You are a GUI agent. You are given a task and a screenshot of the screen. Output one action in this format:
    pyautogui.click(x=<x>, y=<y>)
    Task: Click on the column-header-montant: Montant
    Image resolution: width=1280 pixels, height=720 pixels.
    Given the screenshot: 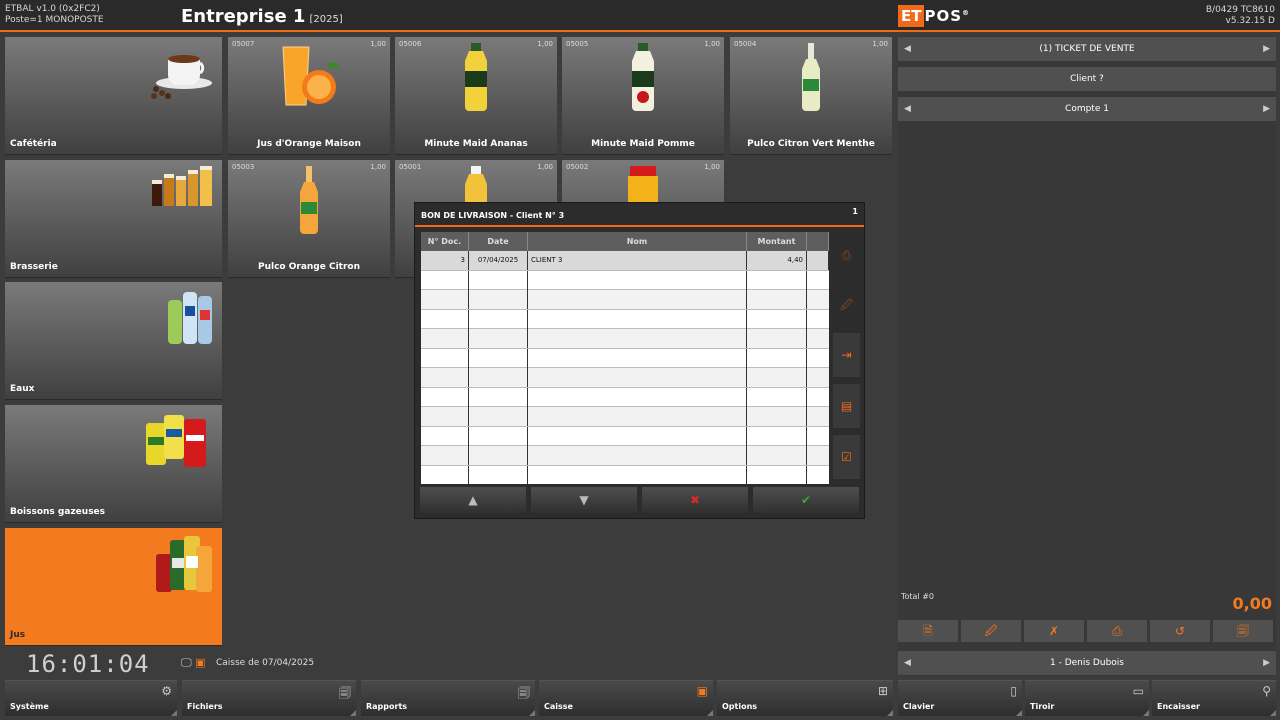 What is the action you would take?
    pyautogui.click(x=777, y=241)
    